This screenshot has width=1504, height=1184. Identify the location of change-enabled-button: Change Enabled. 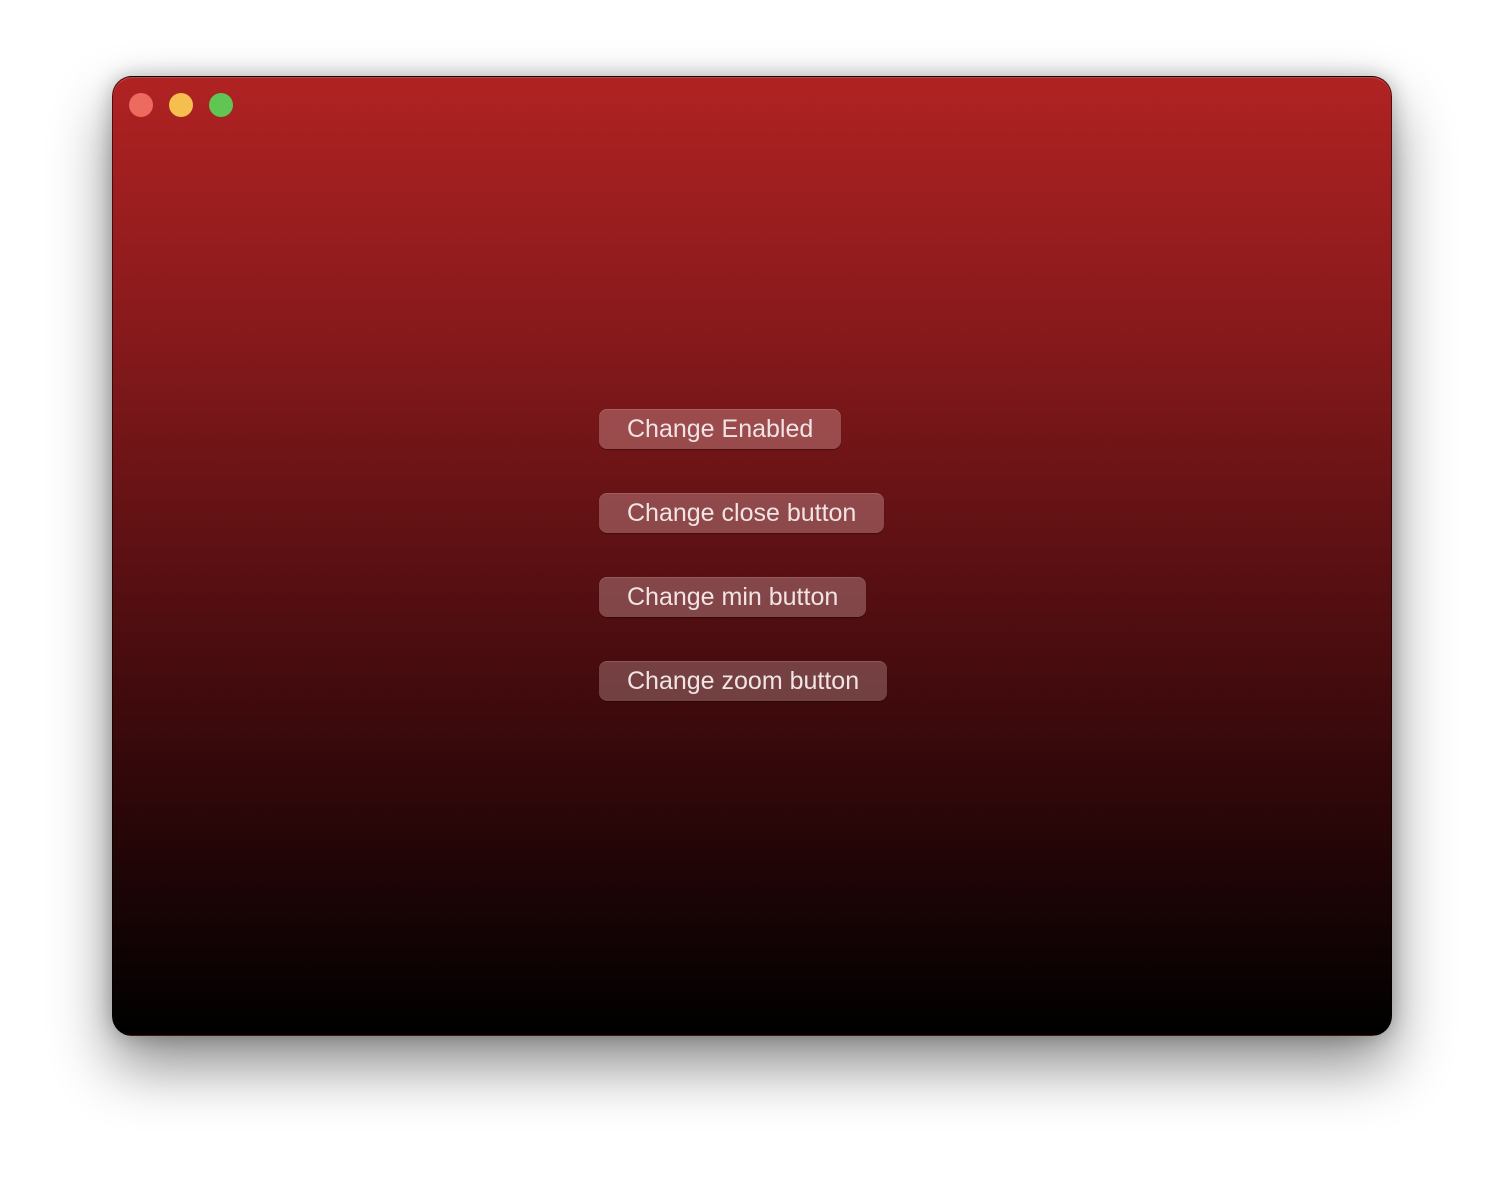
(720, 429).